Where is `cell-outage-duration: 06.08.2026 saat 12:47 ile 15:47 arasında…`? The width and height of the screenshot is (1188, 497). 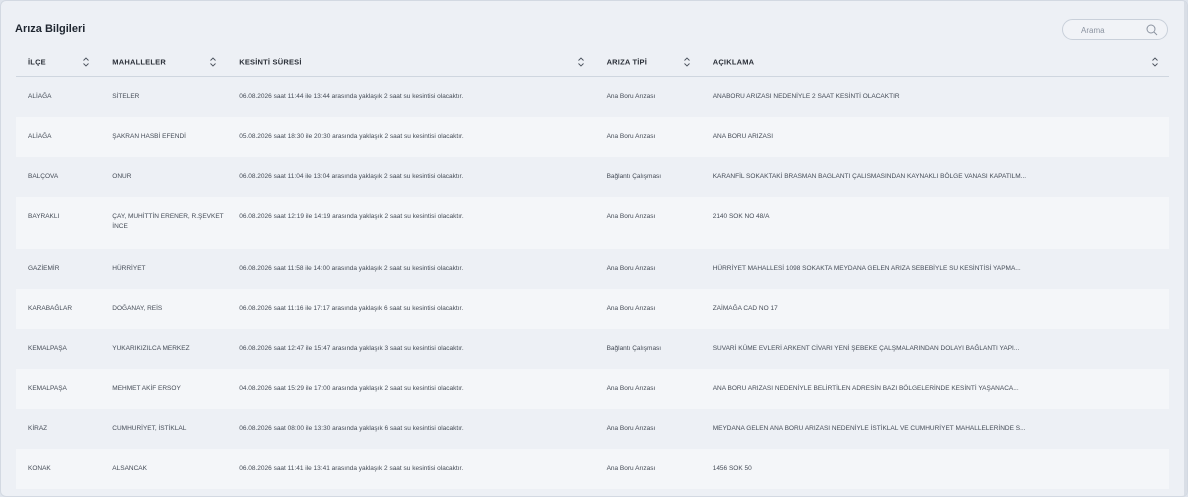 cell-outage-duration: 06.08.2026 saat 12:47 ile 15:47 arasında… is located at coordinates (351, 348).